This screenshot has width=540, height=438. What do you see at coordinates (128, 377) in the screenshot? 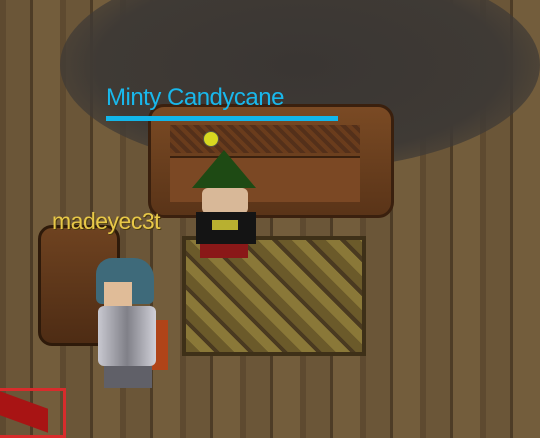
I see `player-legs` at bounding box center [128, 377].